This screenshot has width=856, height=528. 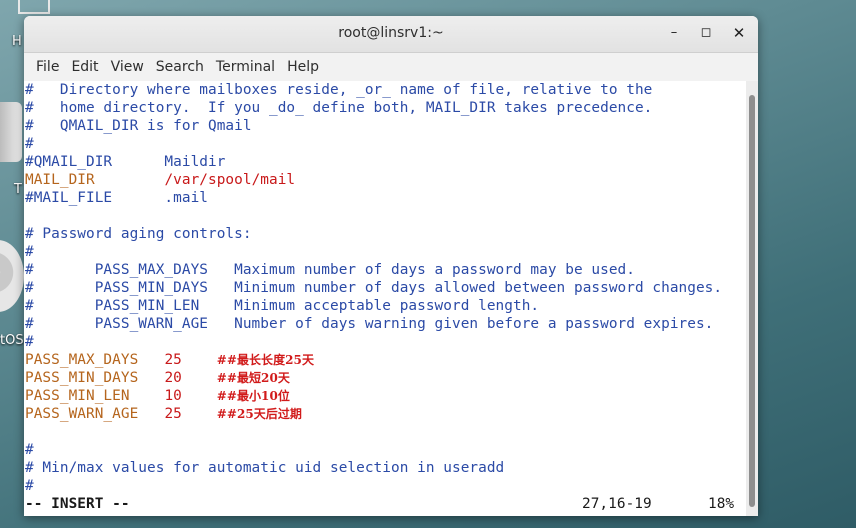 What do you see at coordinates (617, 504) in the screenshot?
I see `cursor-position: 27,16-19` at bounding box center [617, 504].